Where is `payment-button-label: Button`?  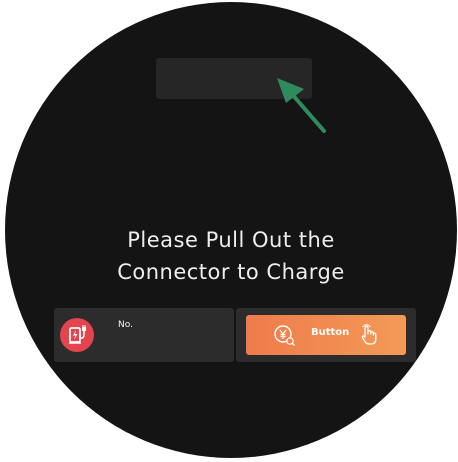 payment-button-label: Button is located at coordinates (330, 332).